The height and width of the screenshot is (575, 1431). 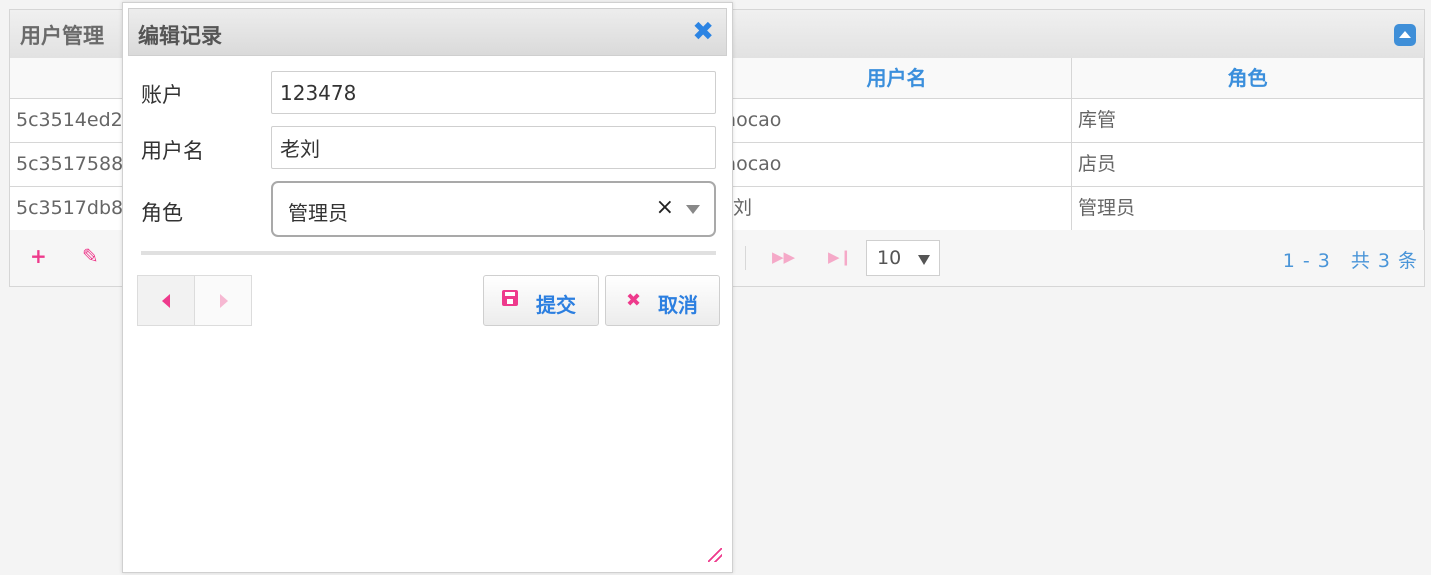 What do you see at coordinates (903, 258) in the screenshot?
I see `page-size-select: 10` at bounding box center [903, 258].